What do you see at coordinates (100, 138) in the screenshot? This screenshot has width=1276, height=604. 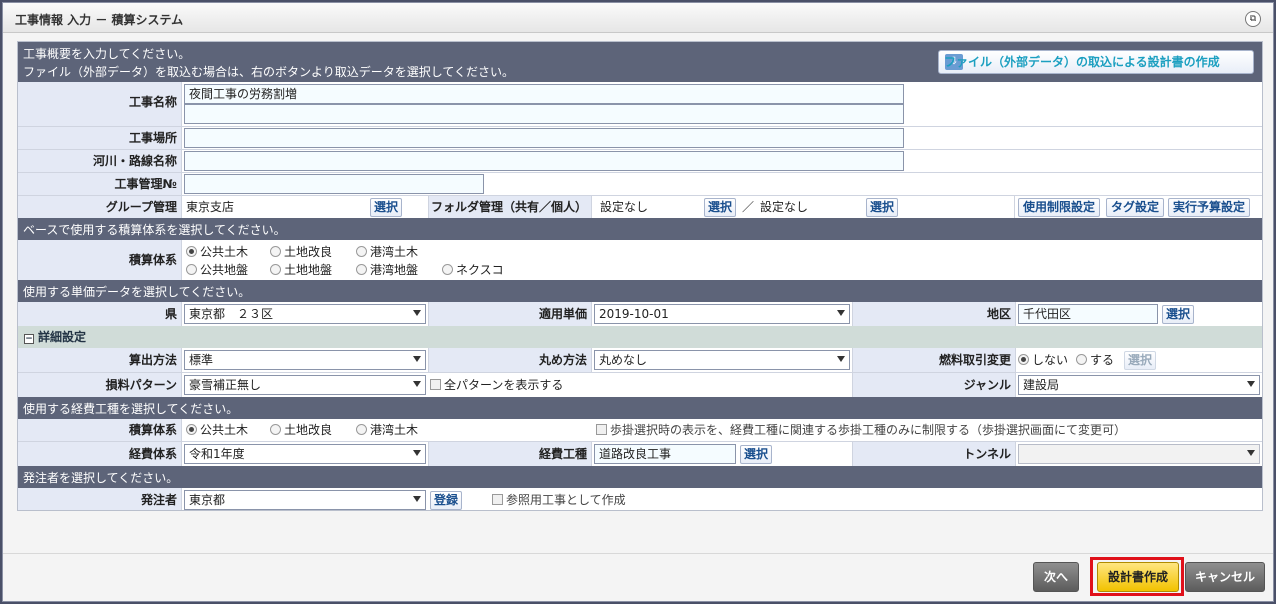 I see `koji-place-label: 工事場所` at bounding box center [100, 138].